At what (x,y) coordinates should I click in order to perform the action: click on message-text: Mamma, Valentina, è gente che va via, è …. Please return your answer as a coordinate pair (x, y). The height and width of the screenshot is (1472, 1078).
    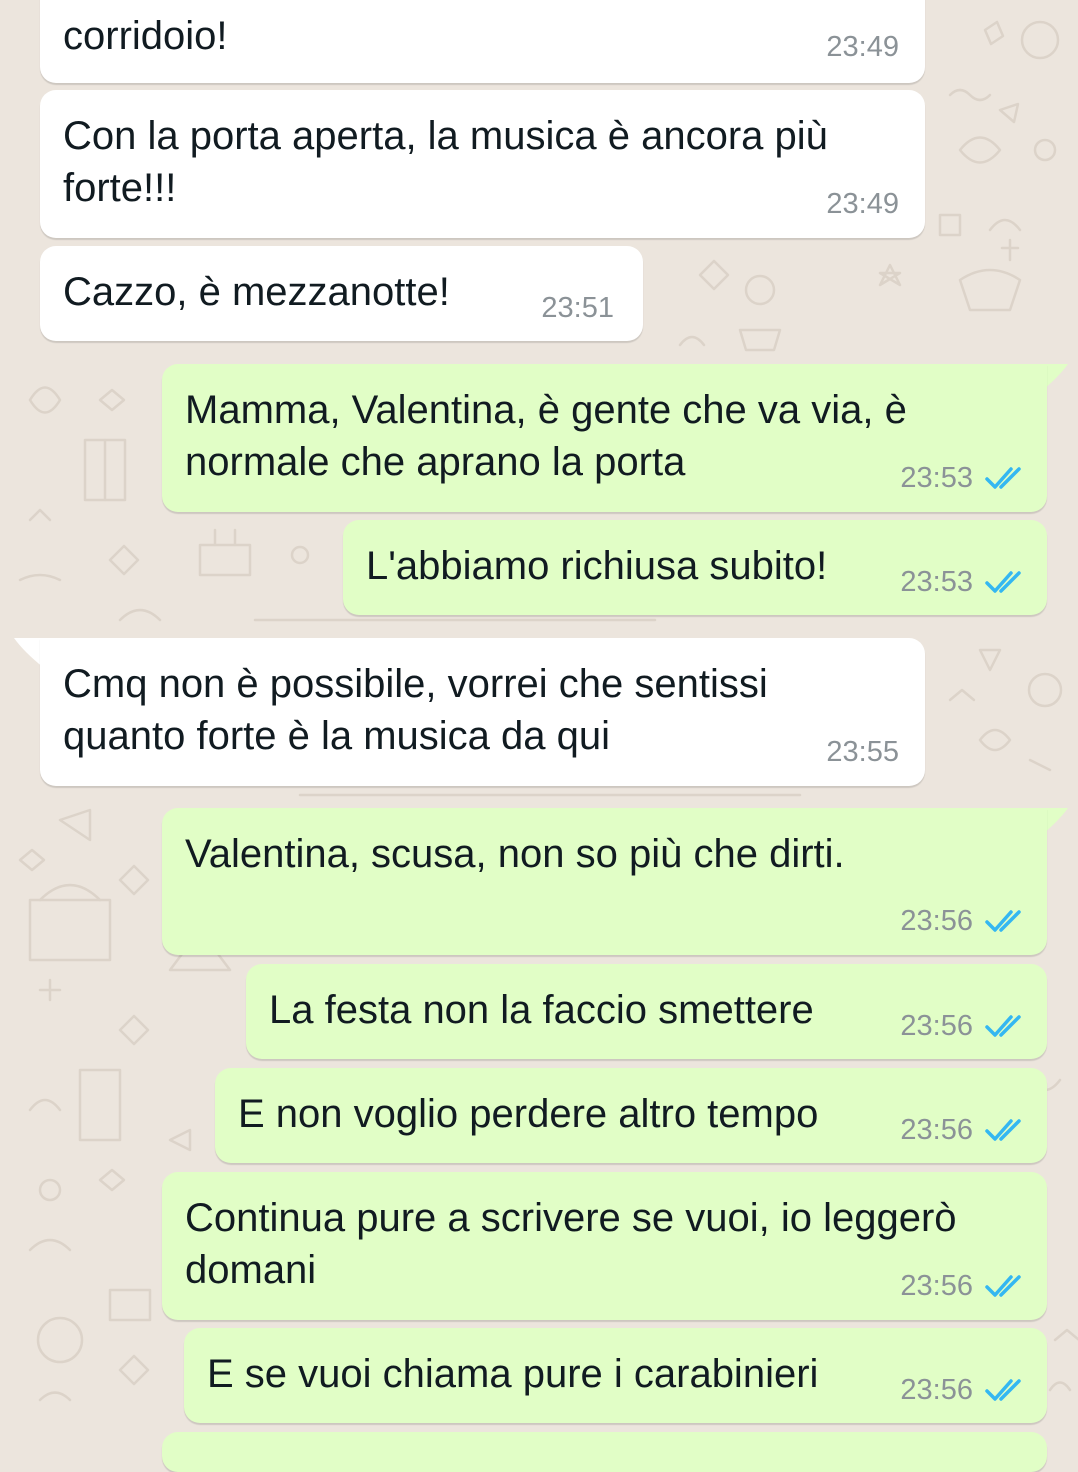
    Looking at the image, I should click on (546, 436).